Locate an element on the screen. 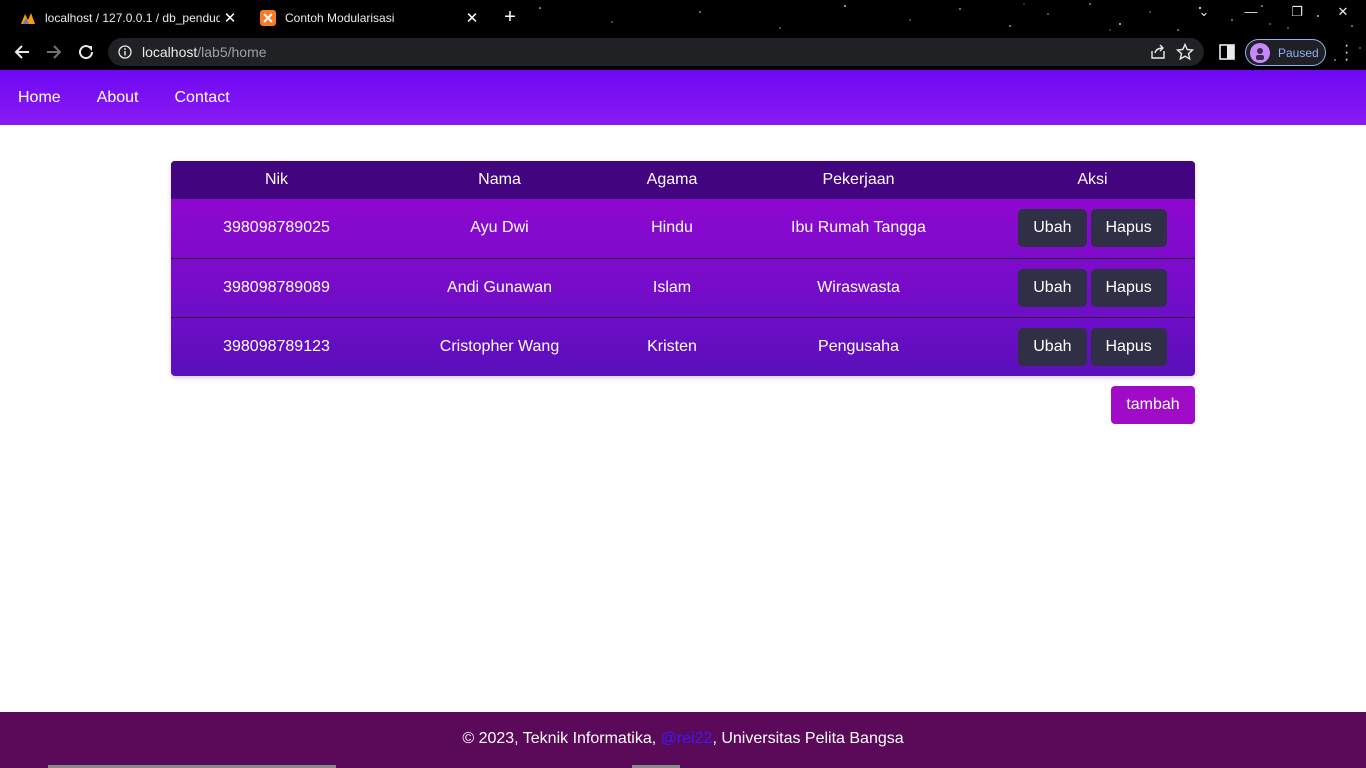 Image resolution: width=1366 pixels, height=768 pixels. side-panel-icon is located at coordinates (1227, 52).